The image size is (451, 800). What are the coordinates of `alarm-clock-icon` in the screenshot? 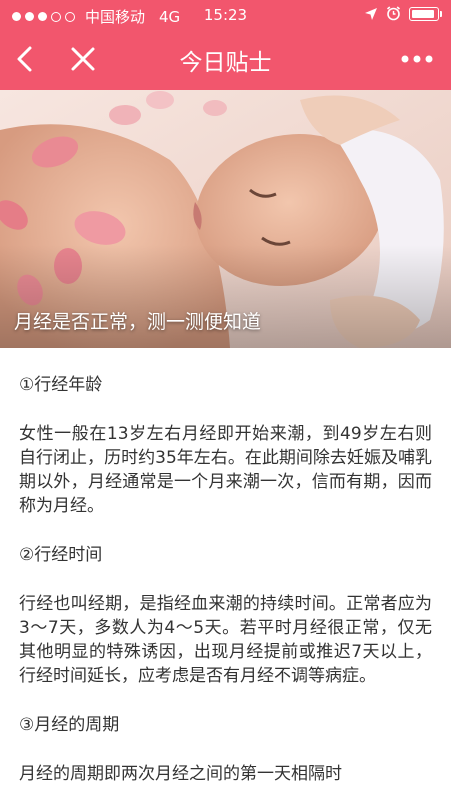 It's located at (393, 13).